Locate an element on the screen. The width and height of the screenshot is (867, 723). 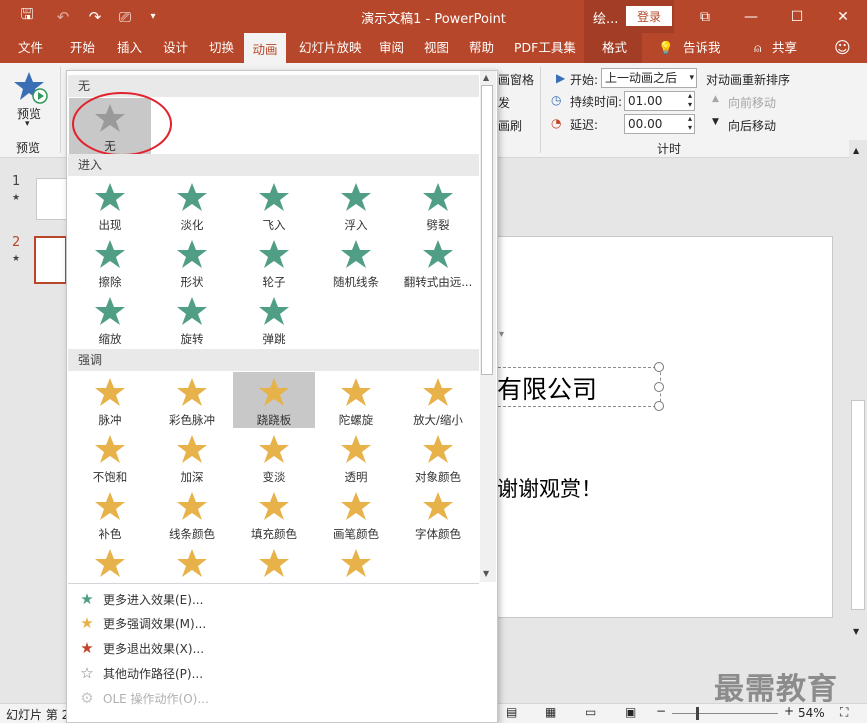
tab-animations: 动画 is located at coordinates (265, 48).